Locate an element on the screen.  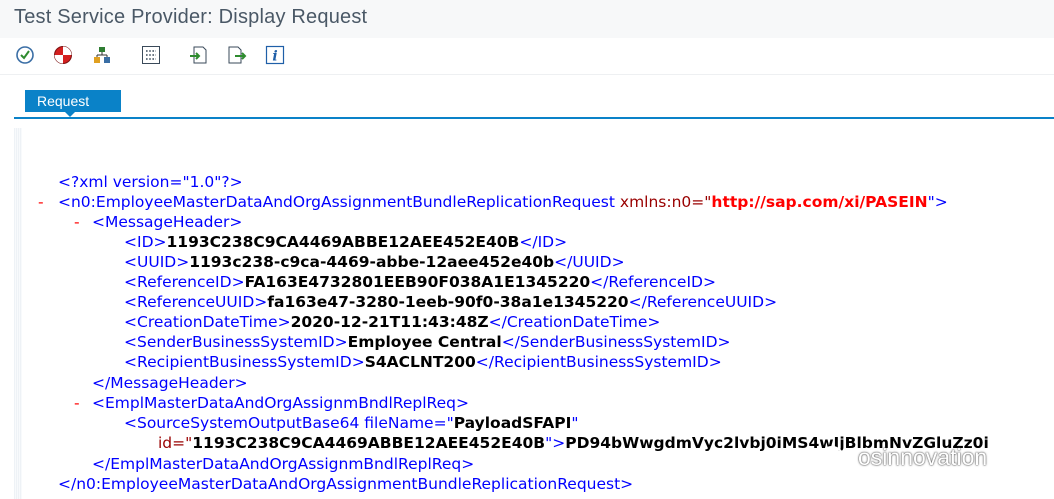
tab-request: Request is located at coordinates (73, 101).